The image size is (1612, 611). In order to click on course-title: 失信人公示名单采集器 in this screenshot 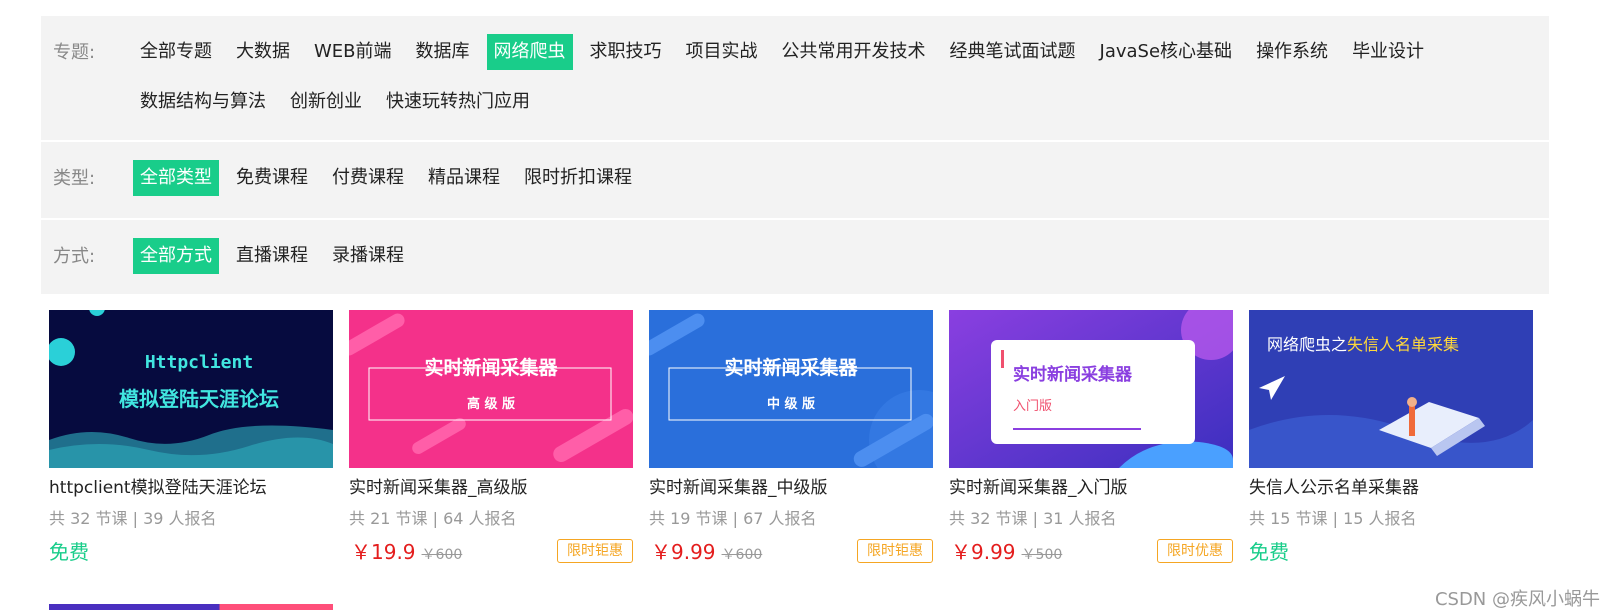, I will do `click(1391, 488)`.